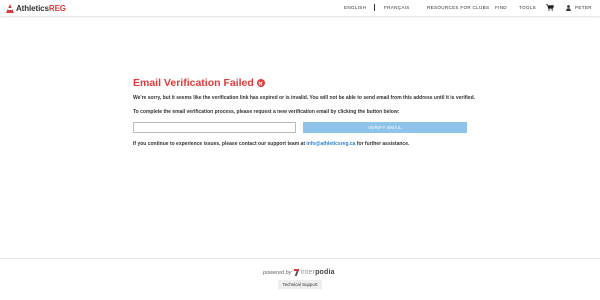  I want to click on powered-by-badge: powered by interpodia, so click(299, 272).